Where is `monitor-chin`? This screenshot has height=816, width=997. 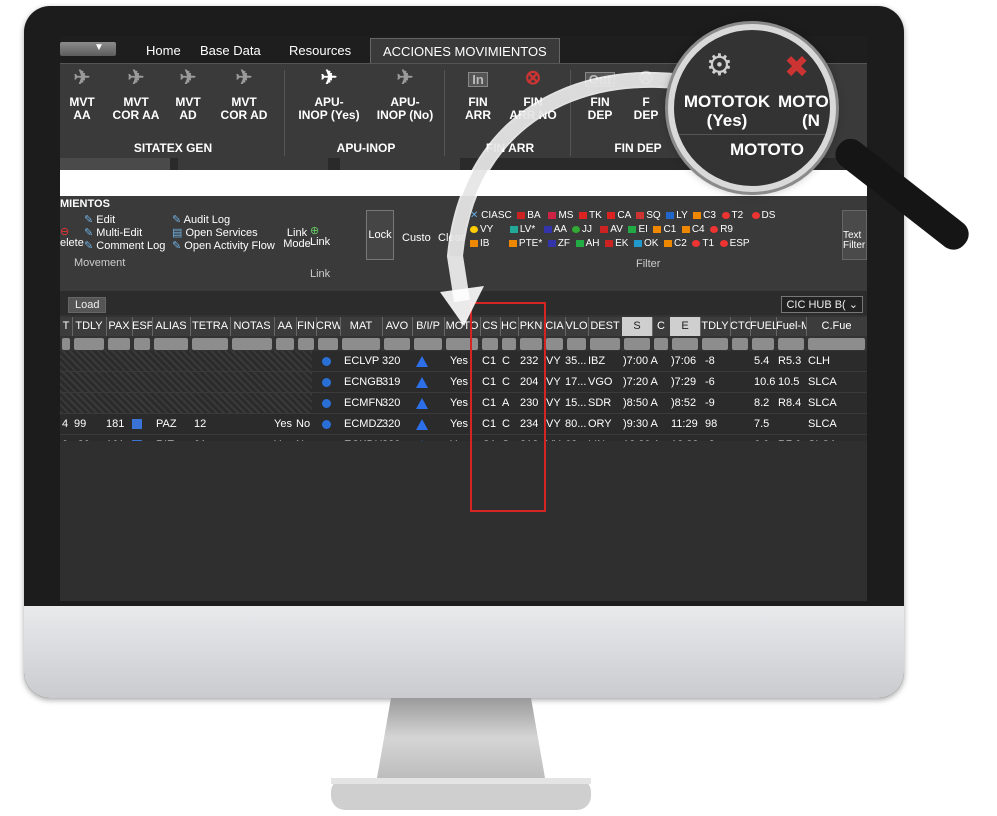 monitor-chin is located at coordinates (464, 652).